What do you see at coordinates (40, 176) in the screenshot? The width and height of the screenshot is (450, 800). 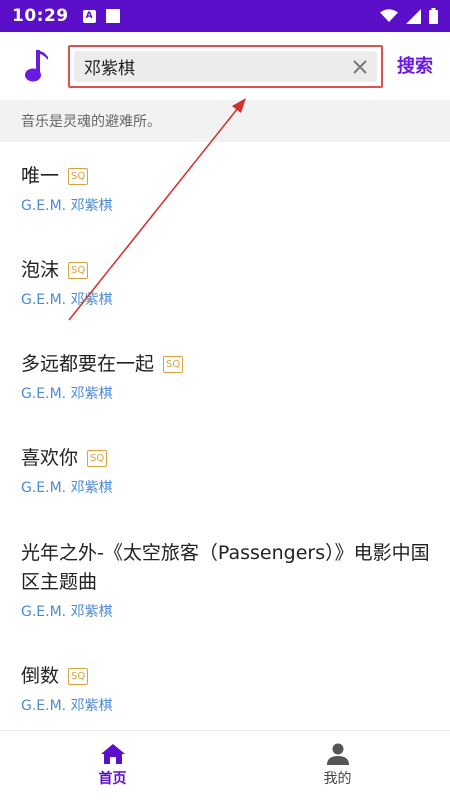 I see `song-title: 唯一` at bounding box center [40, 176].